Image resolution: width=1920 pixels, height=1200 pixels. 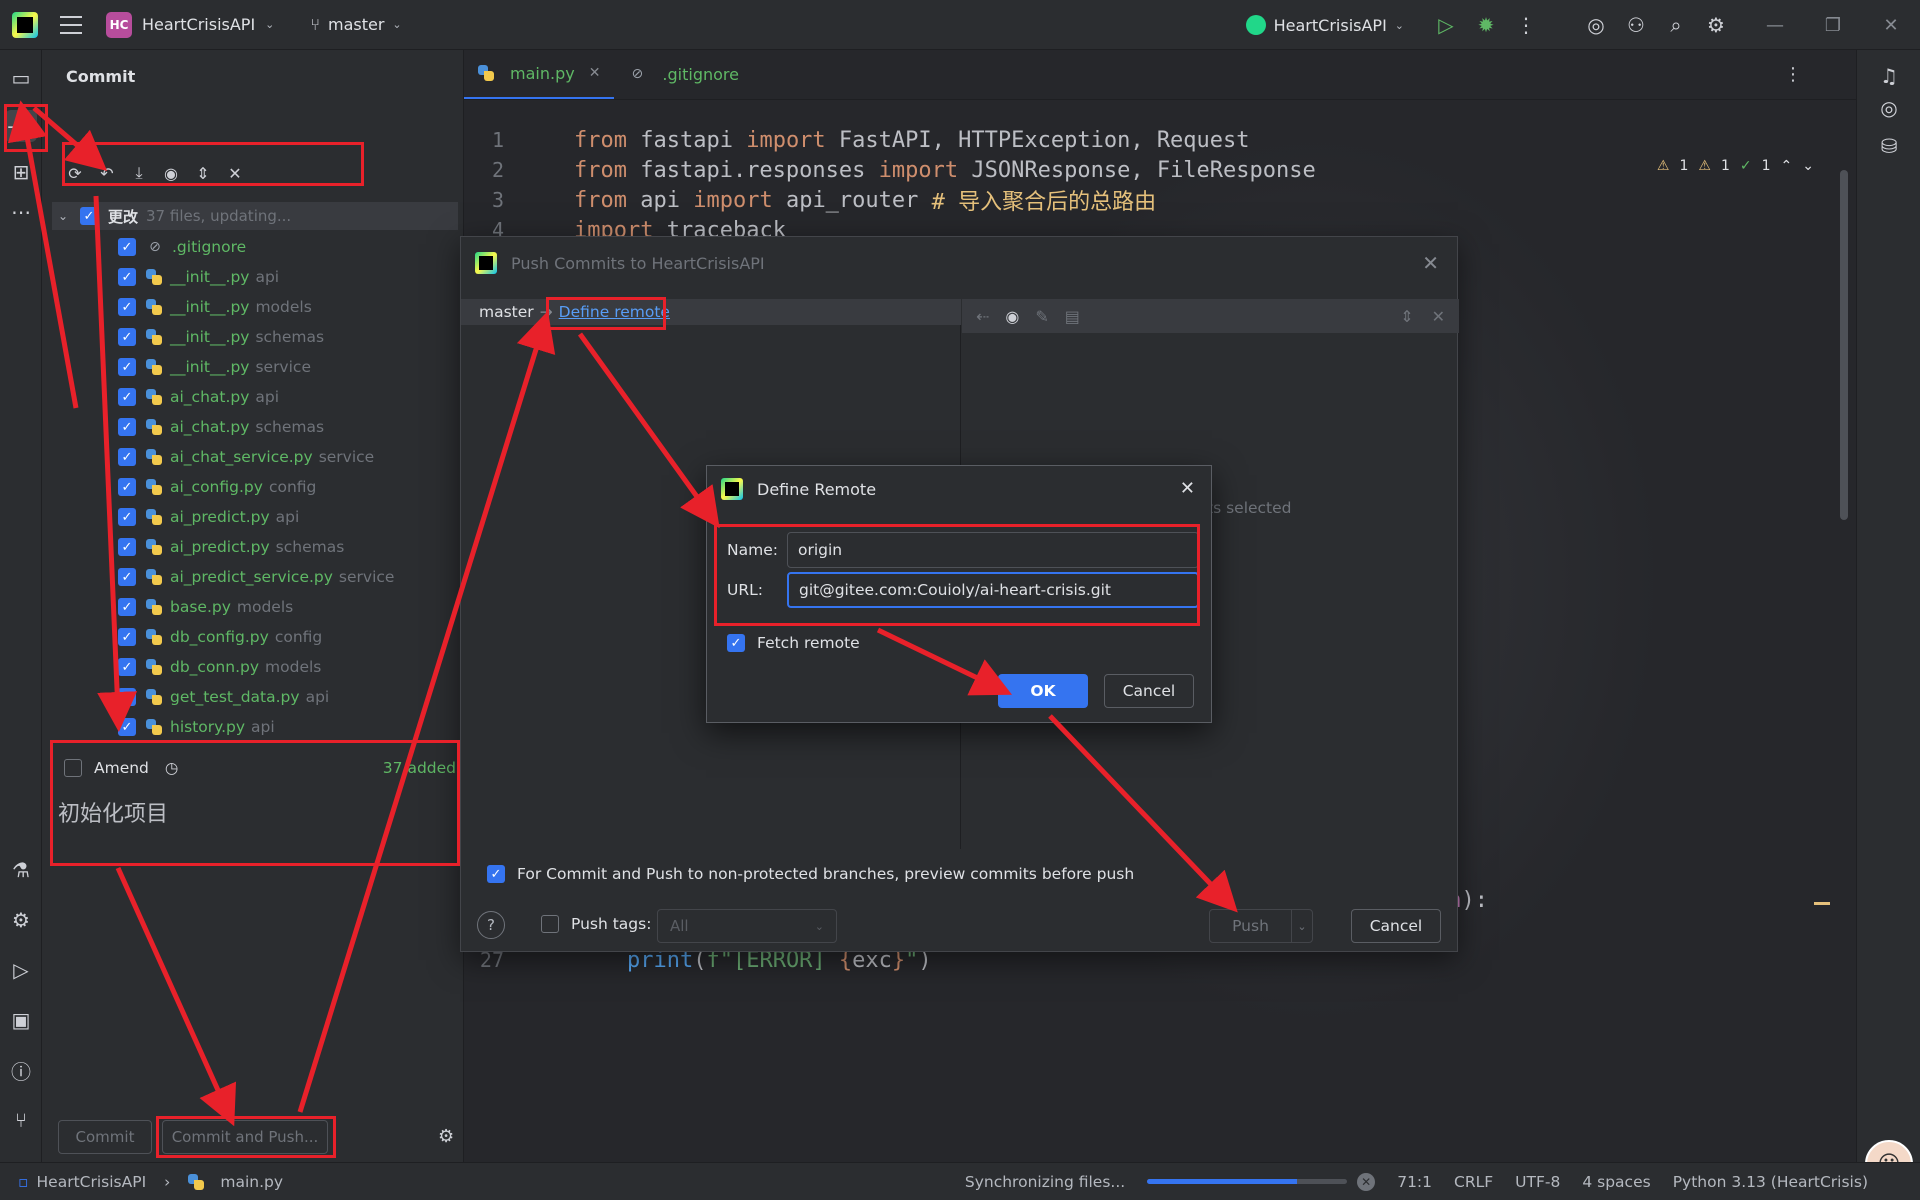 What do you see at coordinates (1636, 25) in the screenshot?
I see `add-user-icon: ⚇` at bounding box center [1636, 25].